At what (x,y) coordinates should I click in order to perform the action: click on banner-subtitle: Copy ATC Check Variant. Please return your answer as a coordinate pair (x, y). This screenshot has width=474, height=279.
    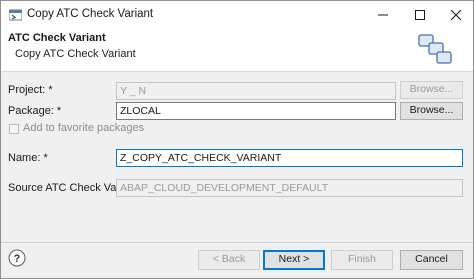
    Looking at the image, I should click on (75, 54).